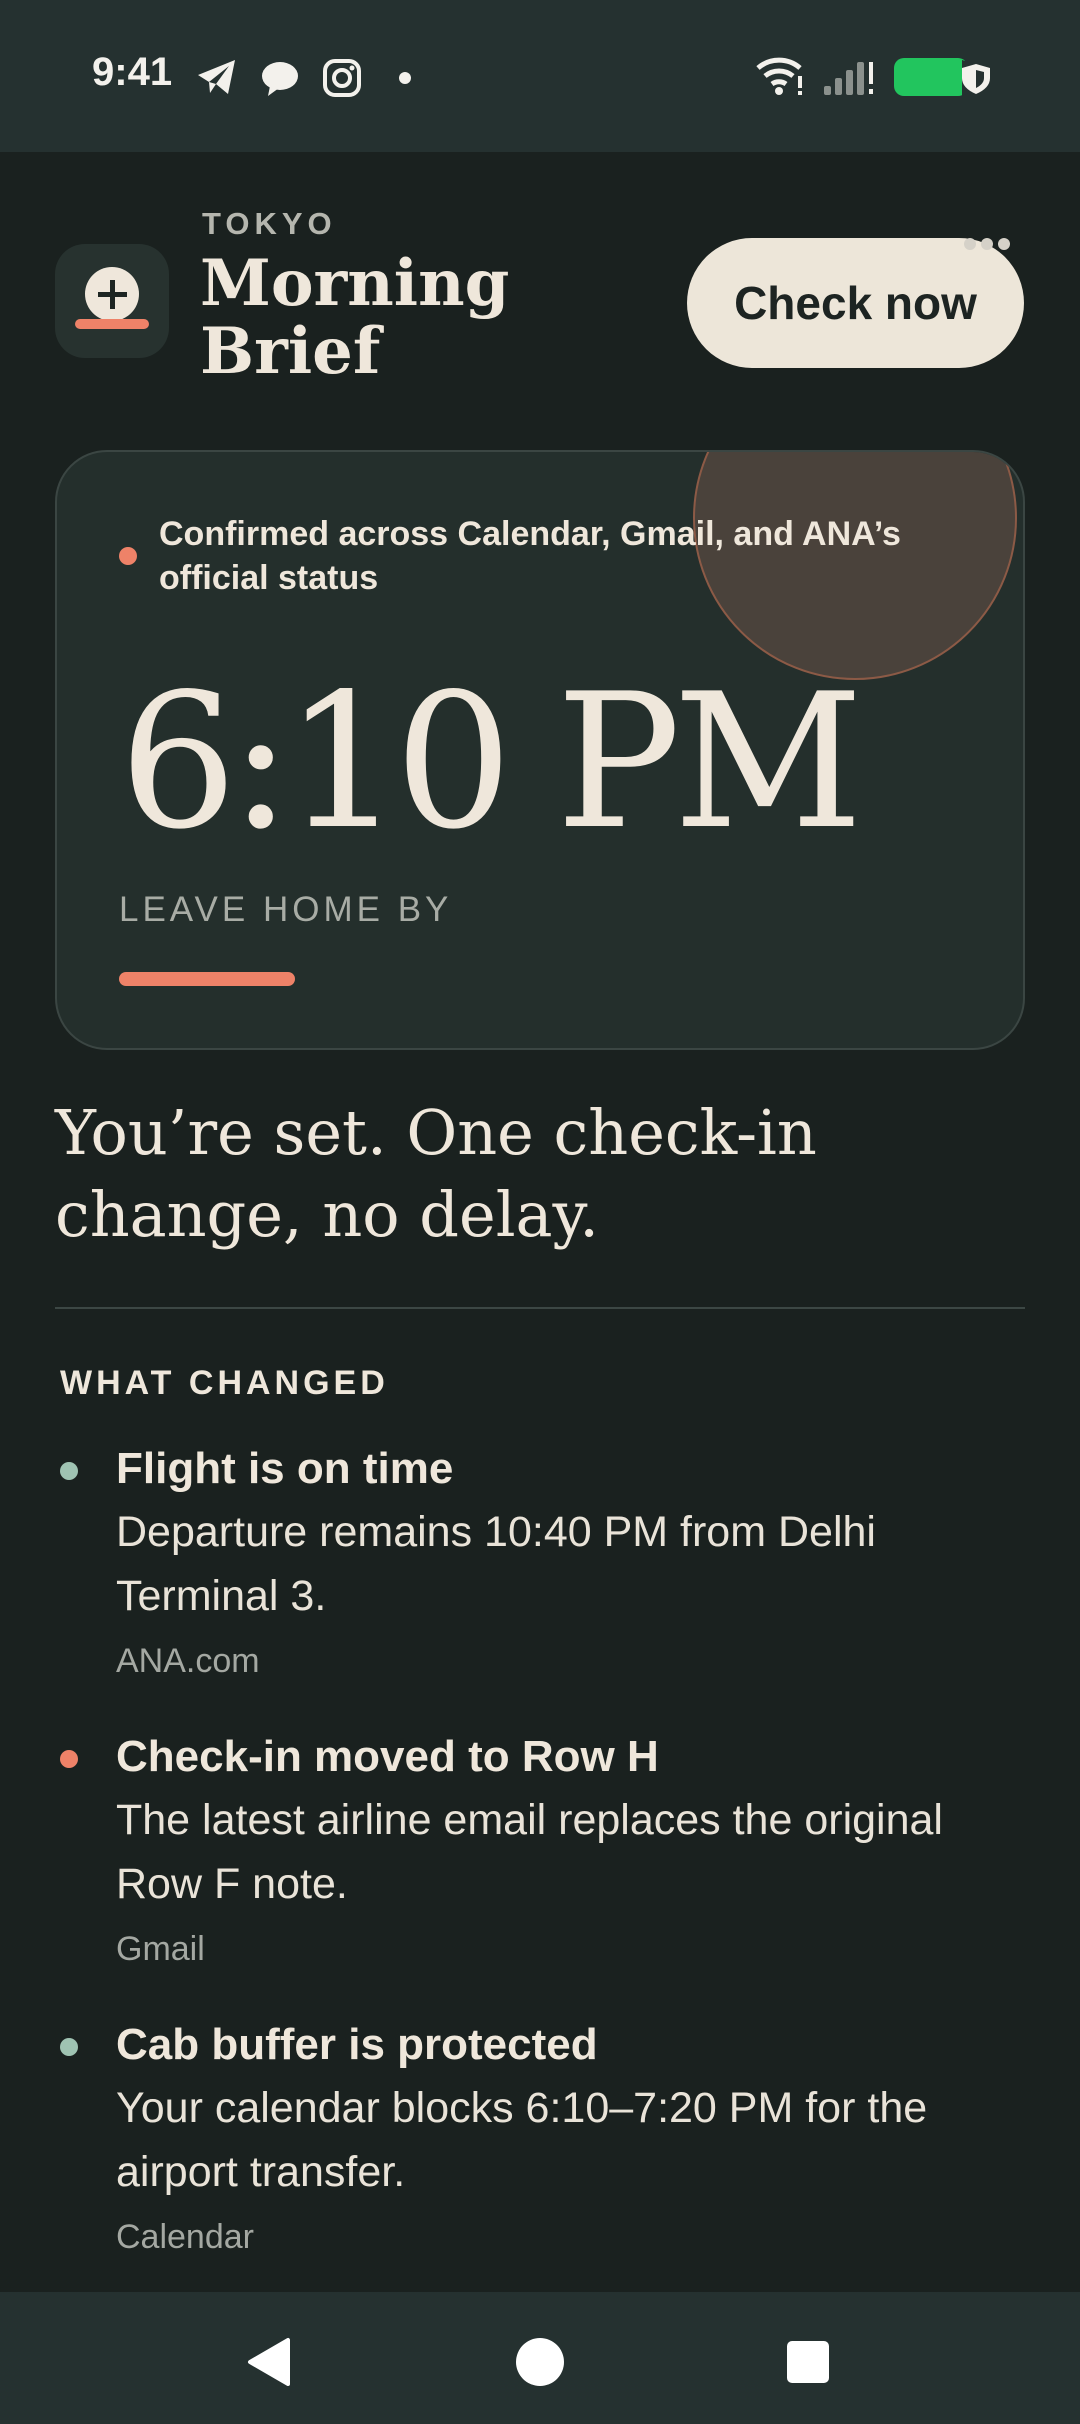 The image size is (1080, 2424). I want to click on chat-bubble-icon, so click(280, 79).